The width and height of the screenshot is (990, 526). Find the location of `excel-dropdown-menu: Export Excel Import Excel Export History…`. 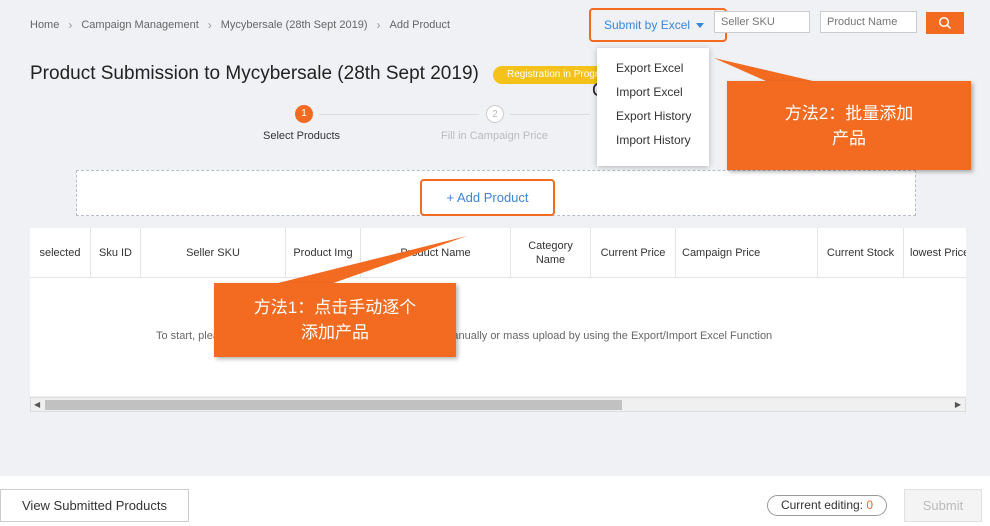

excel-dropdown-menu: Export Excel Import Excel Export History… is located at coordinates (653, 107).